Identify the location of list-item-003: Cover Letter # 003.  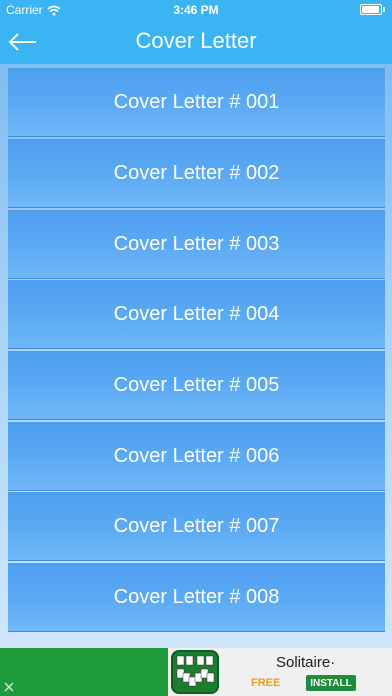
(196, 244).